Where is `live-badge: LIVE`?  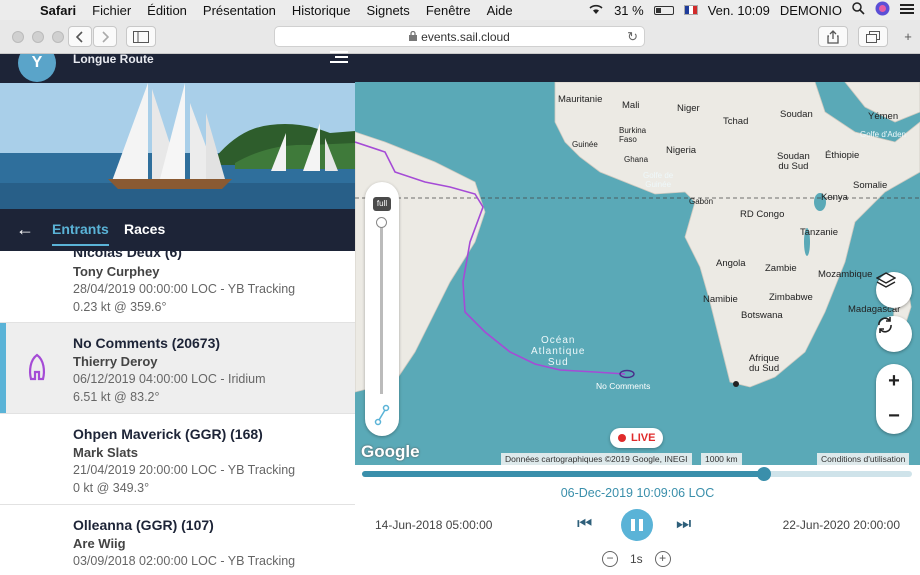 live-badge: LIVE is located at coordinates (637, 438).